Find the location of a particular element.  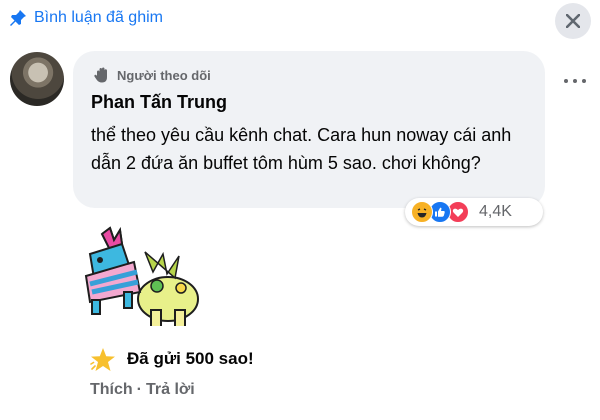

more-options-button is located at coordinates (575, 81).